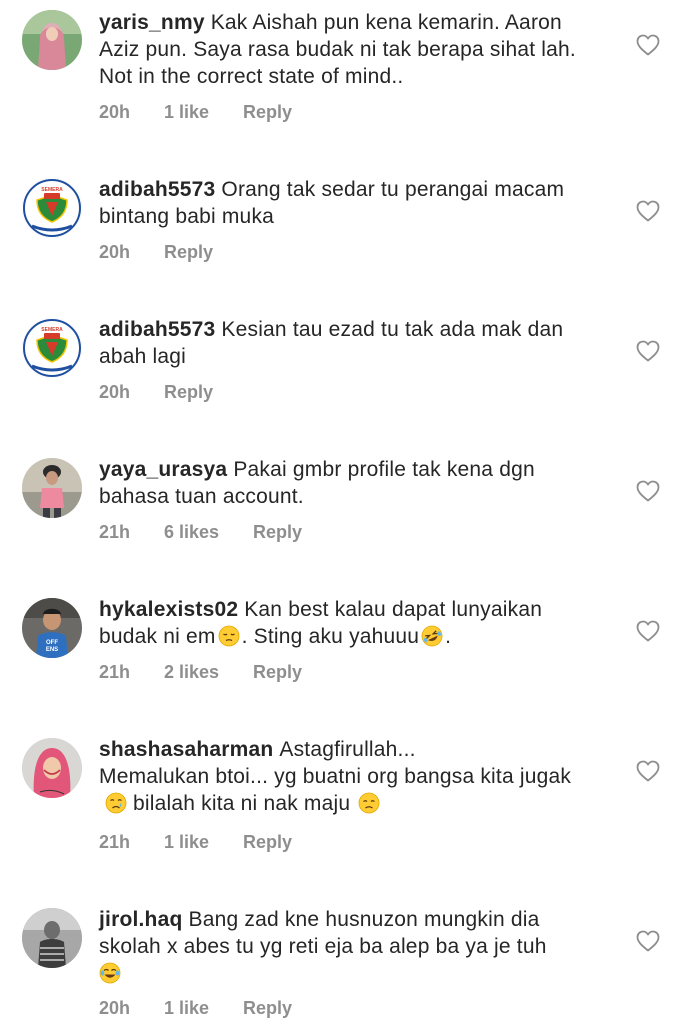 The height and width of the screenshot is (1024, 700). Describe the element at coordinates (369, 803) in the screenshot. I see `disappointed-face-emoji-icon` at that location.